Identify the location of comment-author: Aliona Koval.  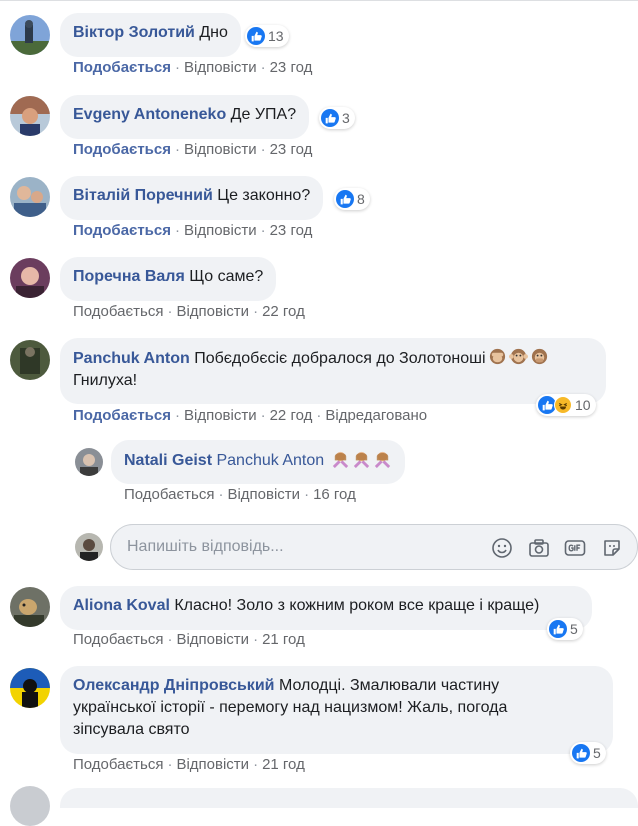
(121, 605).